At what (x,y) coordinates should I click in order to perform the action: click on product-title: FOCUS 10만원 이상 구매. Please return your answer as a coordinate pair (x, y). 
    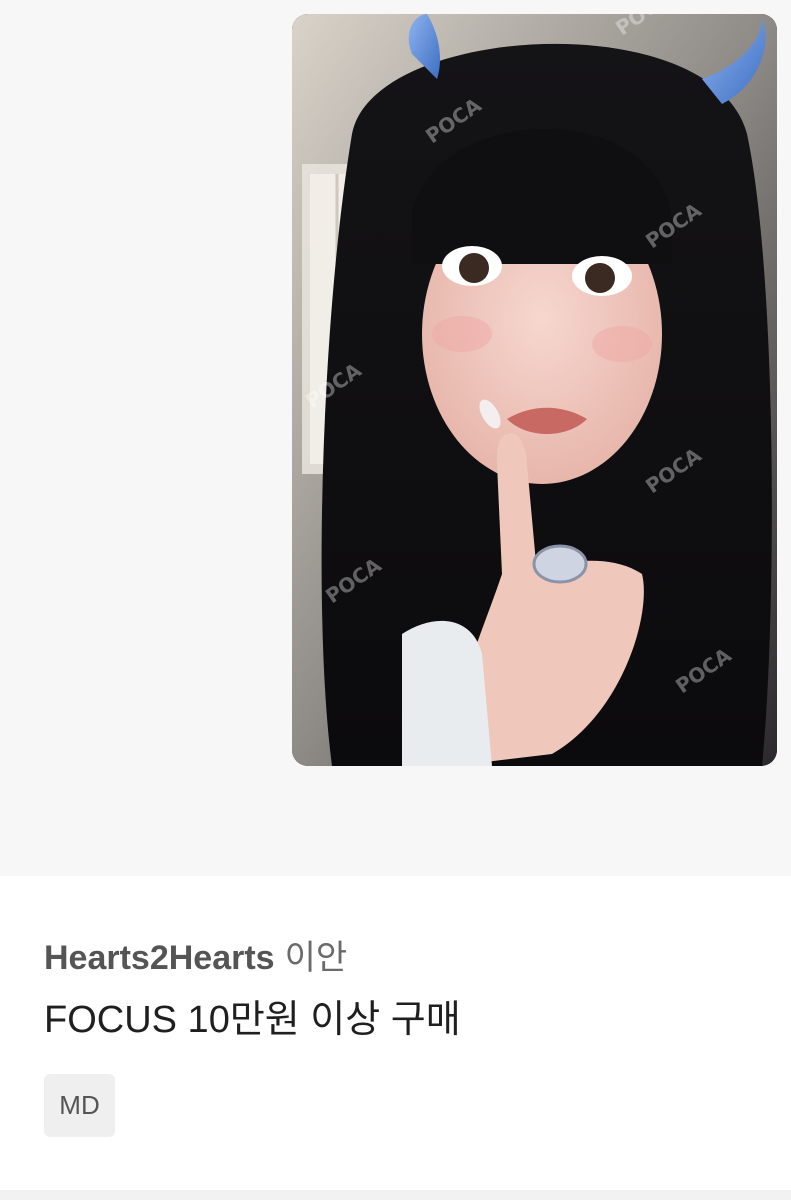
    Looking at the image, I should click on (252, 1020).